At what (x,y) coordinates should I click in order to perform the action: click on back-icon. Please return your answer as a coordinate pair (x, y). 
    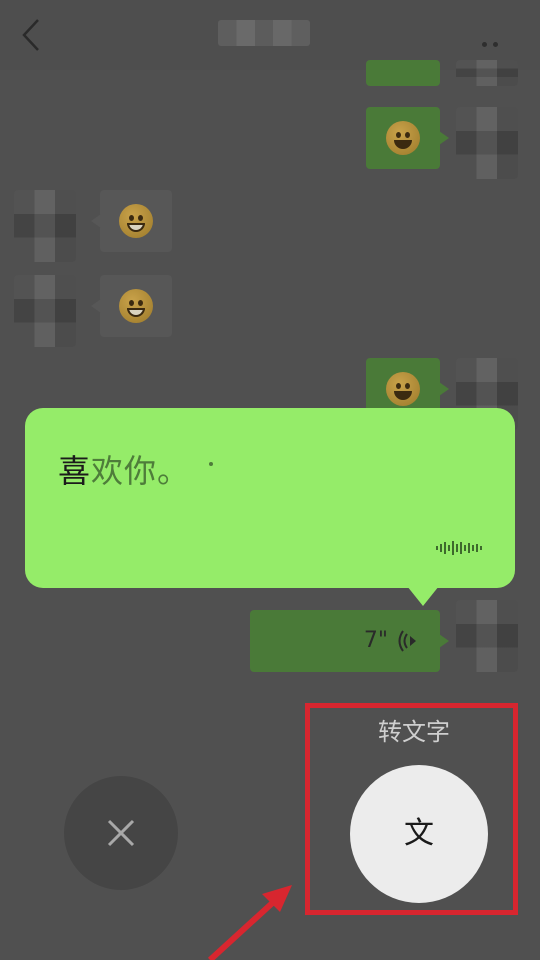
    Looking at the image, I should click on (32, 35).